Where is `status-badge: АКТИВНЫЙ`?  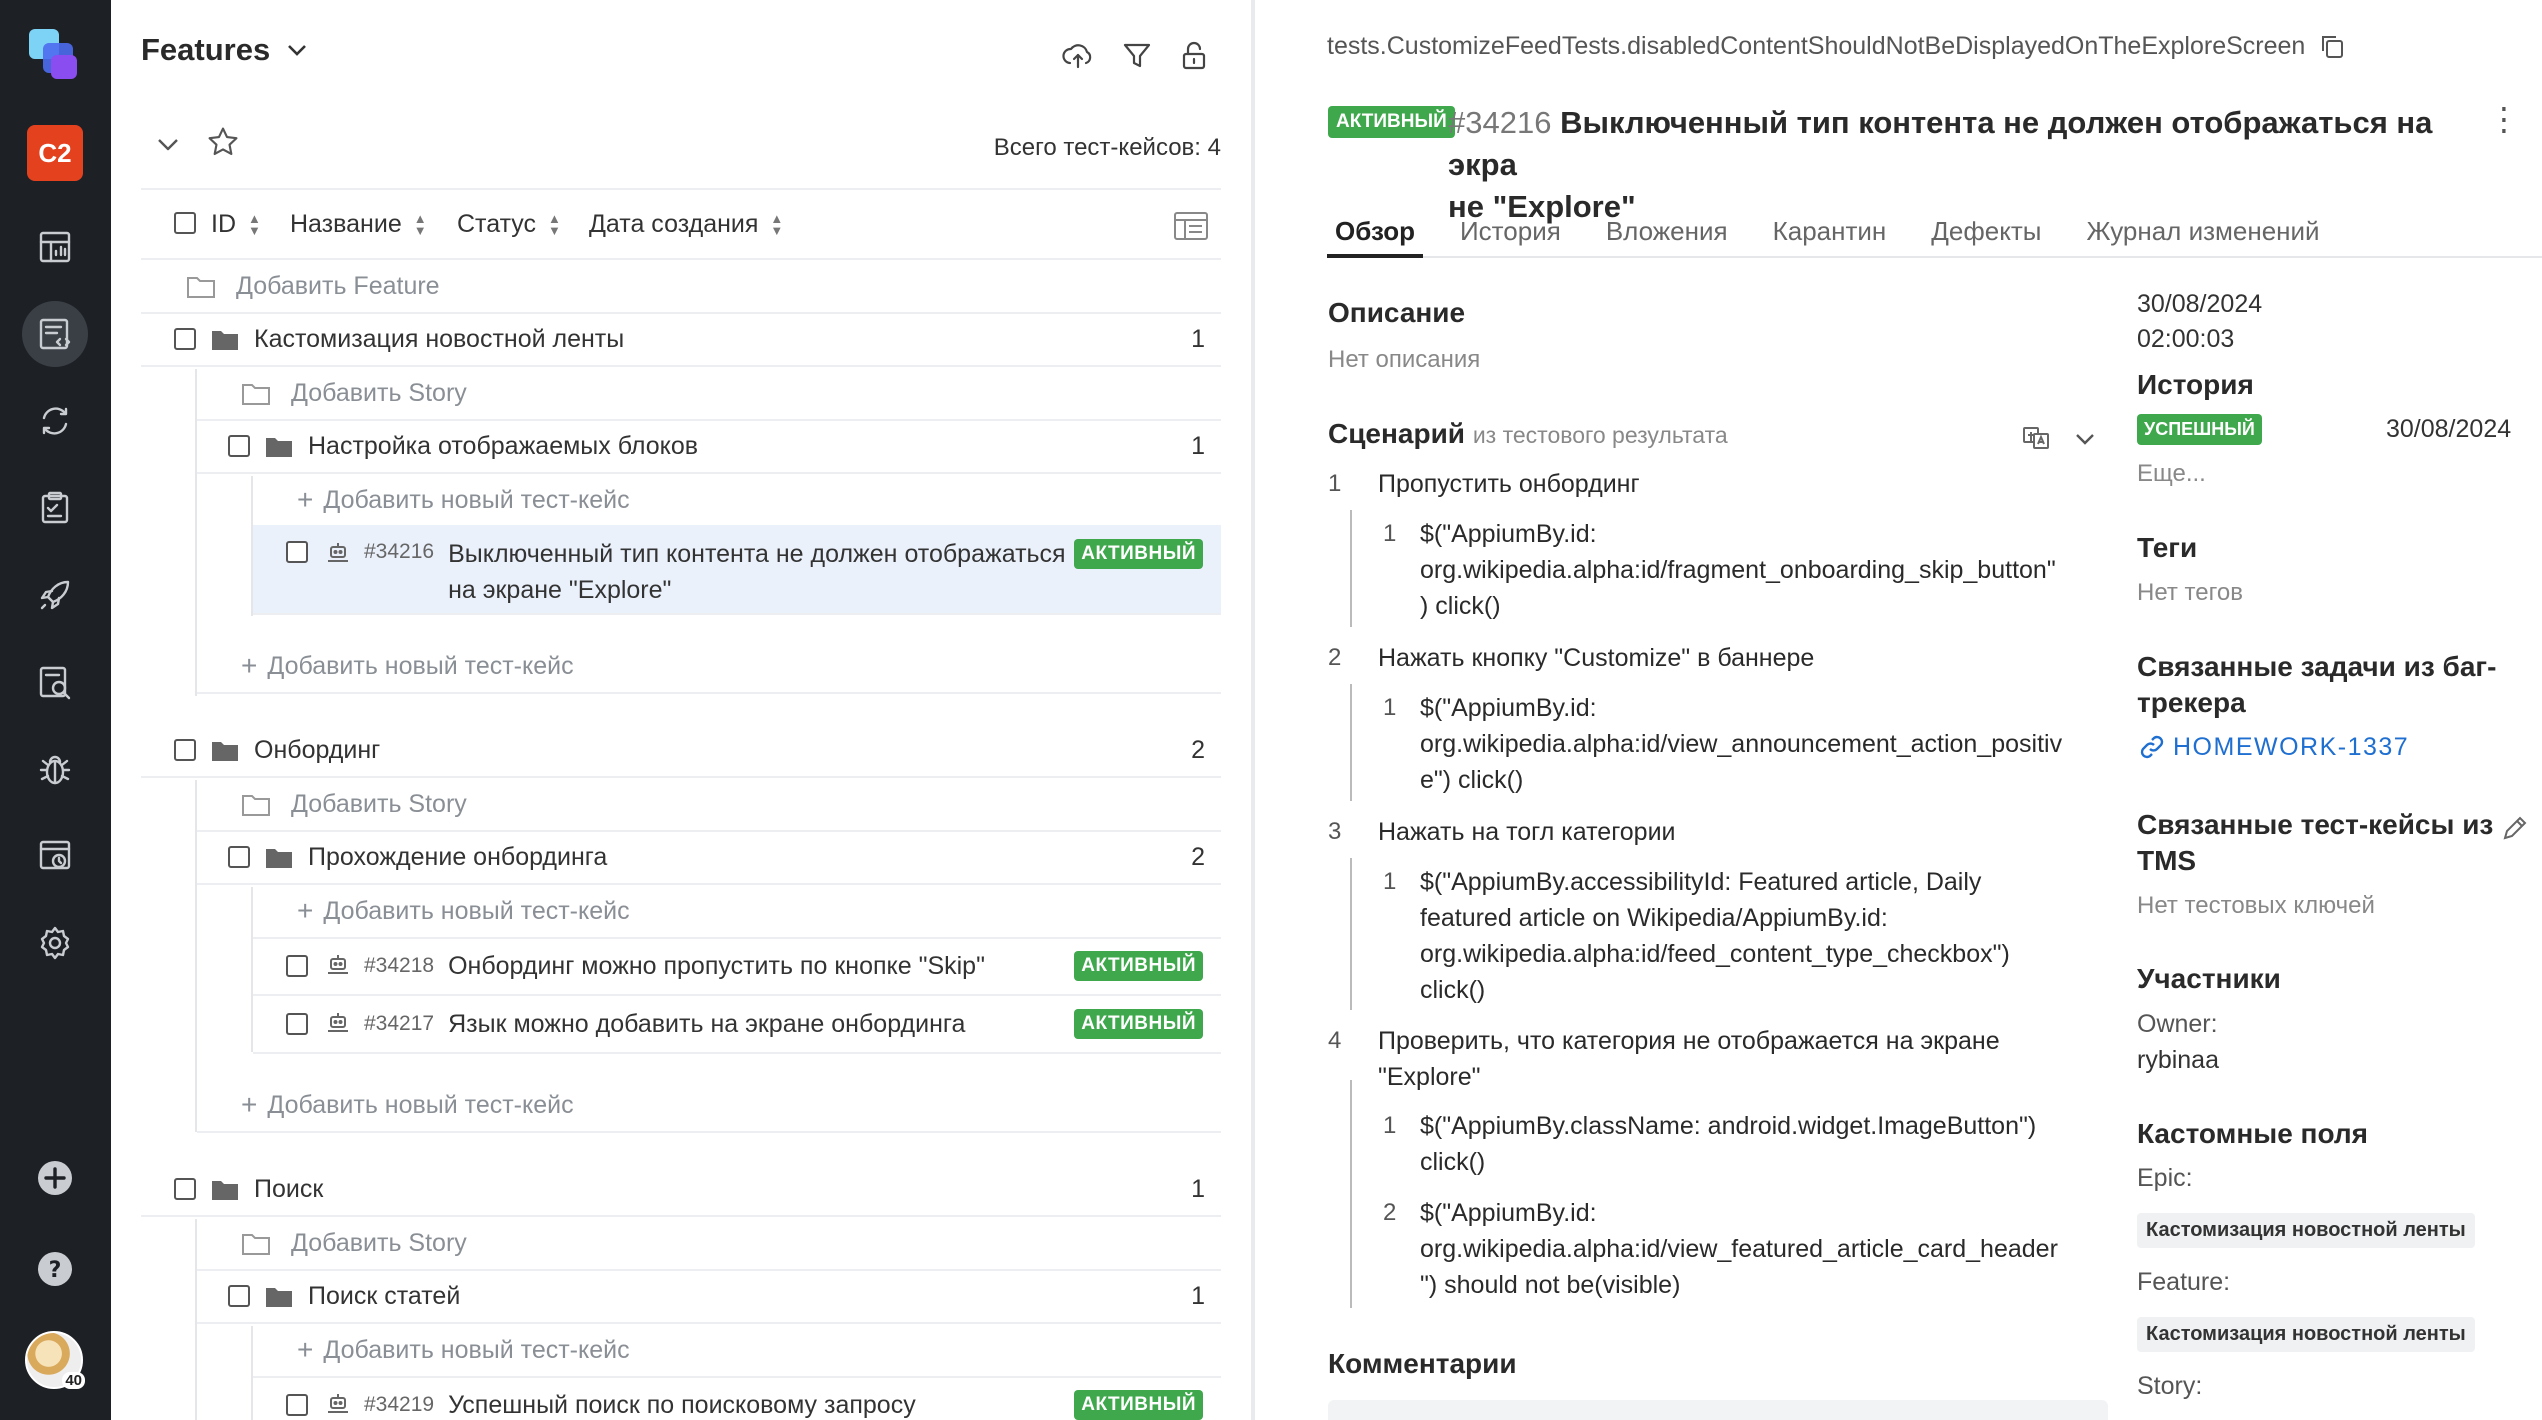 status-badge: АКТИВНЫЙ is located at coordinates (1138, 966).